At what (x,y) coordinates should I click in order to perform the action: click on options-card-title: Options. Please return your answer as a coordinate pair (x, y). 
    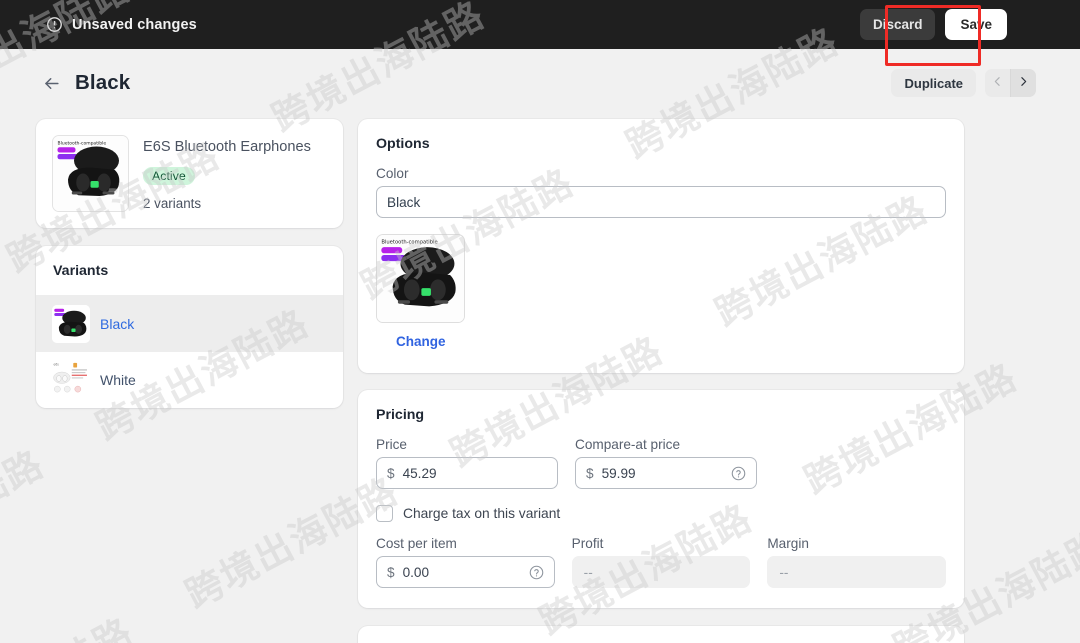
    Looking at the image, I should click on (403, 144).